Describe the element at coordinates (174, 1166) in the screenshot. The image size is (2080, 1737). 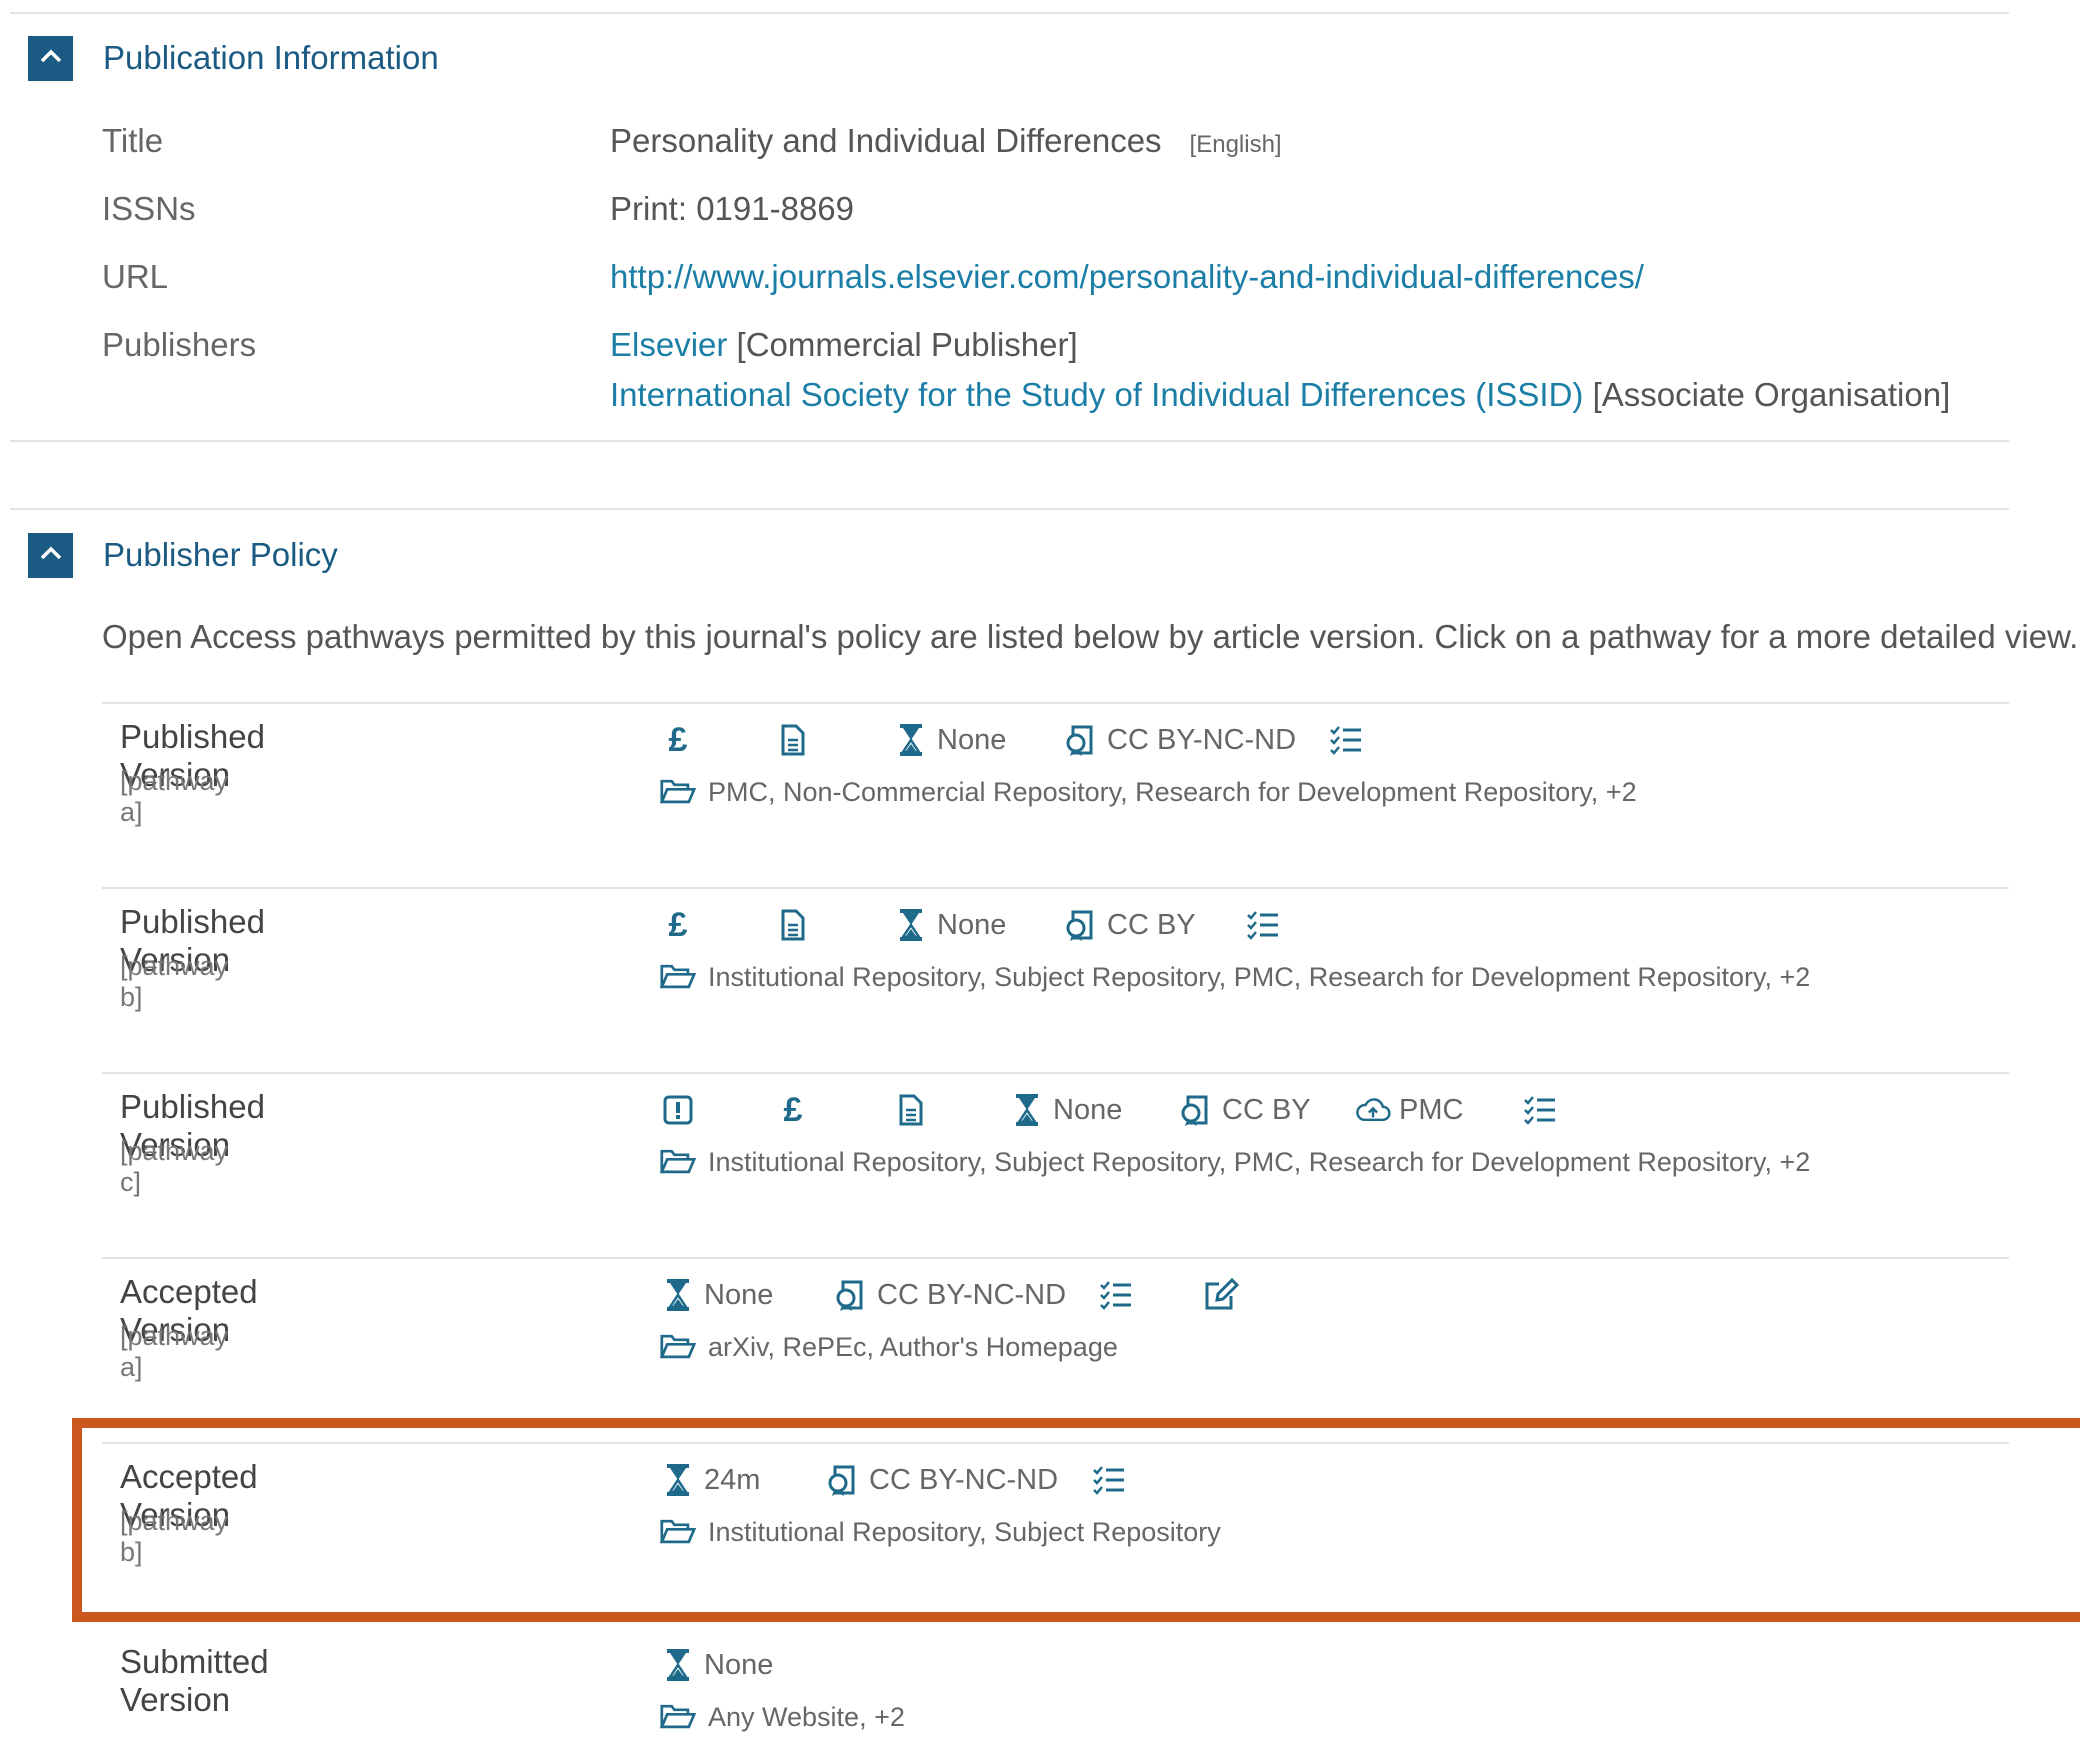
I see `pathway-label: [pathway c]` at that location.